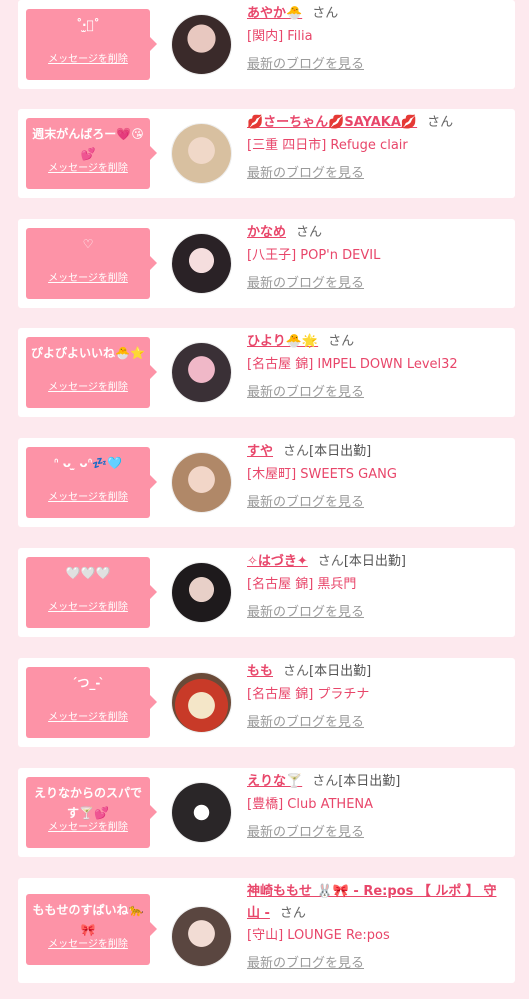 Image resolution: width=529 pixels, height=999 pixels. I want to click on message-bubble: えりなからのスパです🍸💕 メッセージを削除, so click(91, 812).